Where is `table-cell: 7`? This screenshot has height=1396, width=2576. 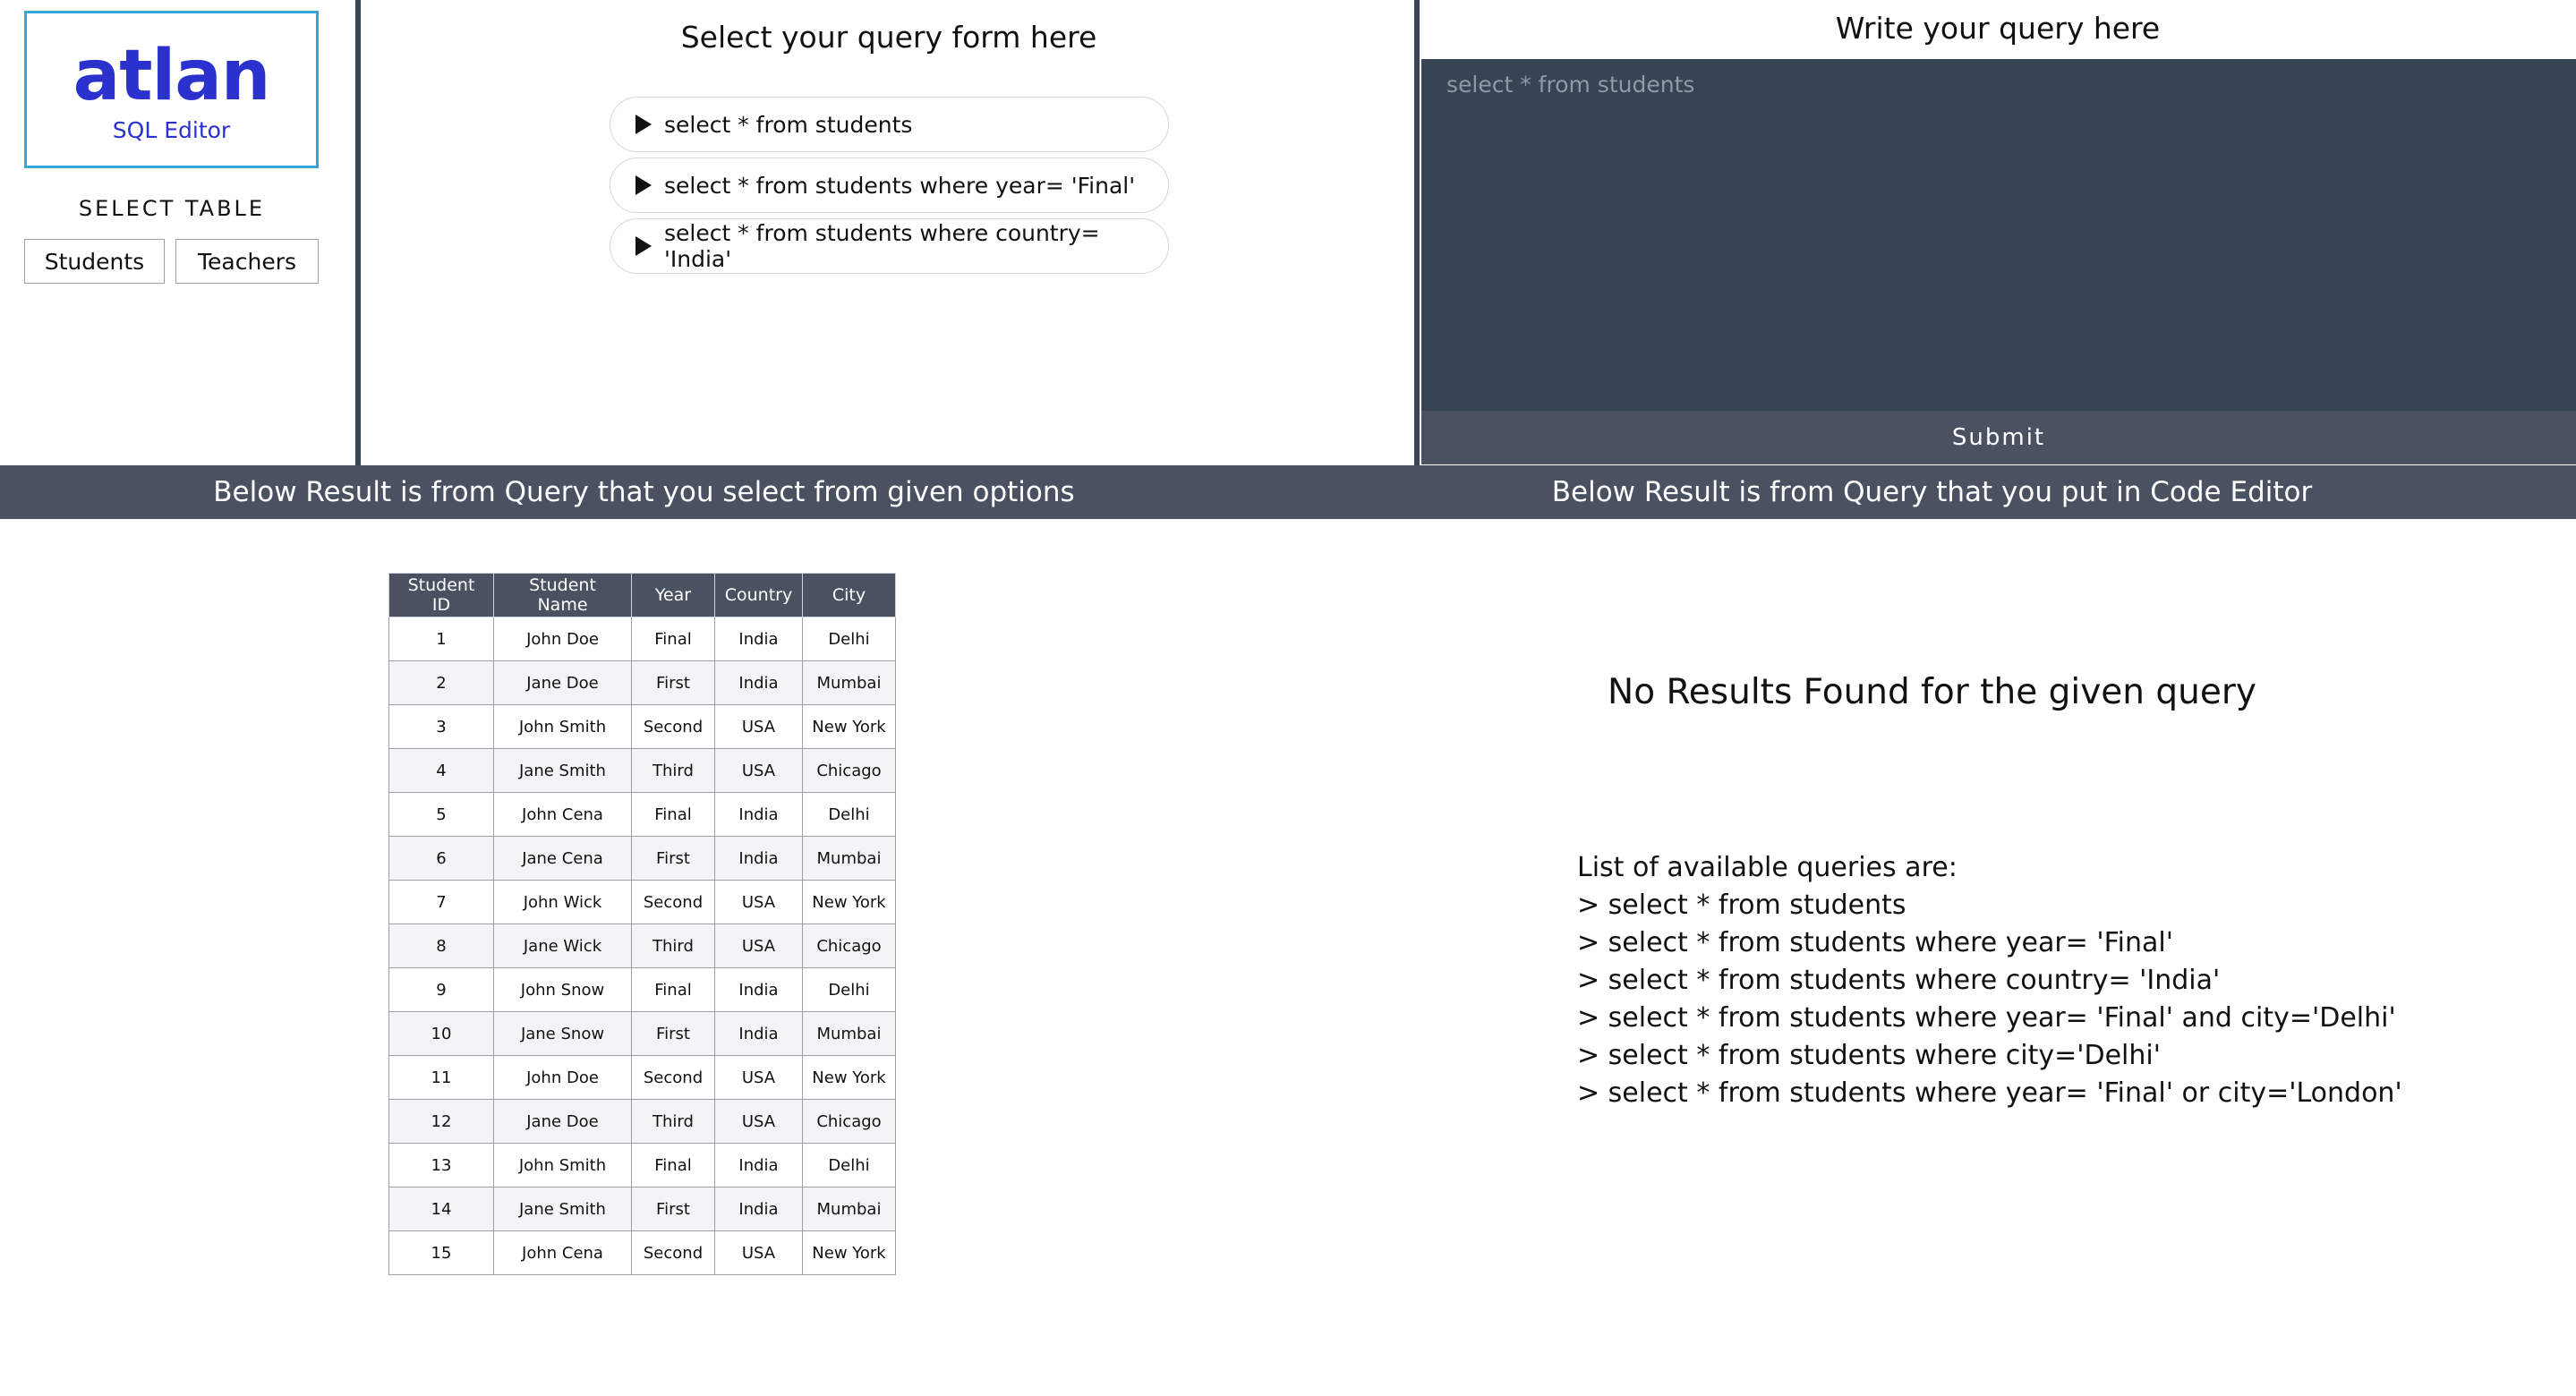
table-cell: 7 is located at coordinates (441, 902).